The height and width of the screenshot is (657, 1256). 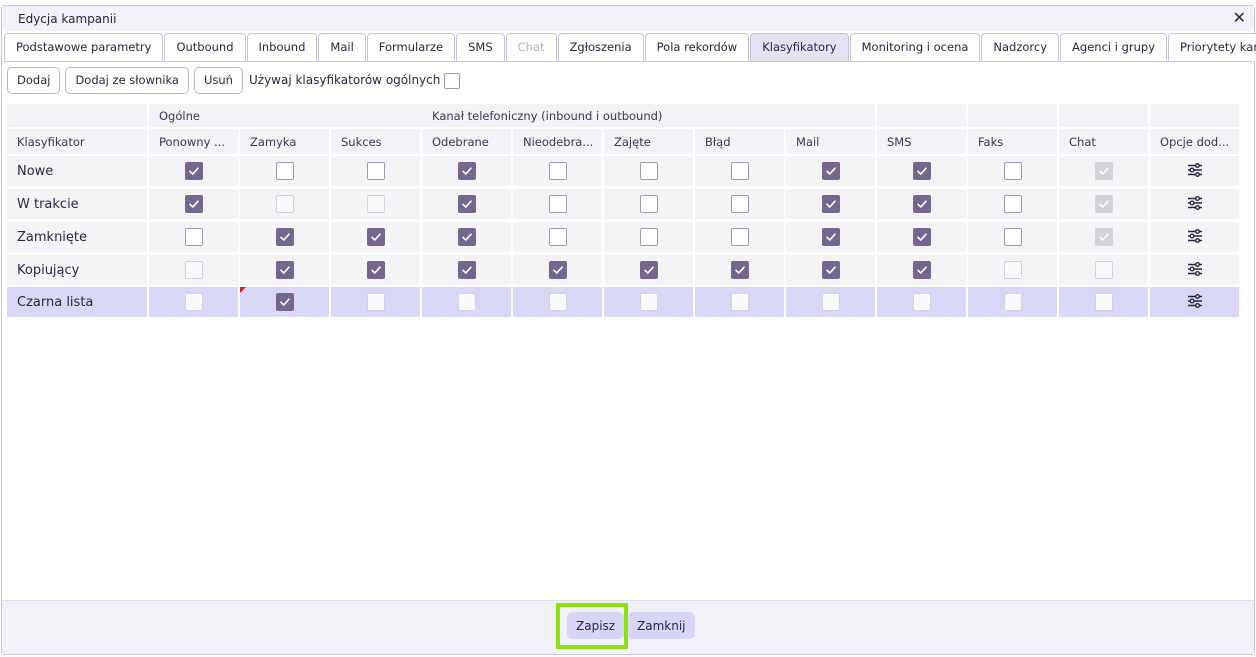 I want to click on table-row-label: Nowe, so click(x=77, y=171).